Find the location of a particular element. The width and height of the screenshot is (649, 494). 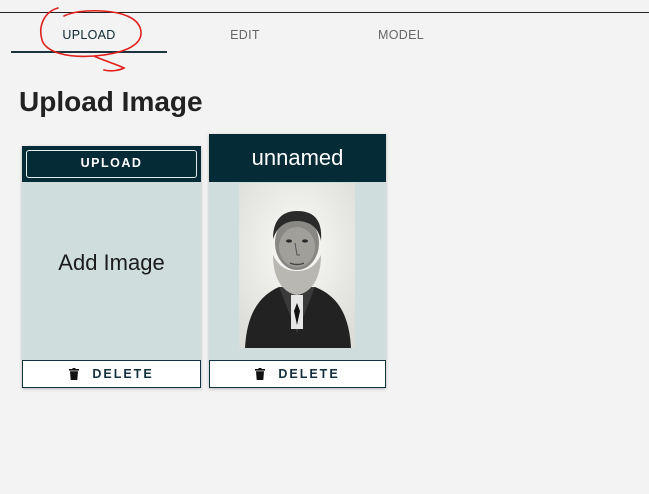

add-image-placeholder: Add Image is located at coordinates (111, 263).